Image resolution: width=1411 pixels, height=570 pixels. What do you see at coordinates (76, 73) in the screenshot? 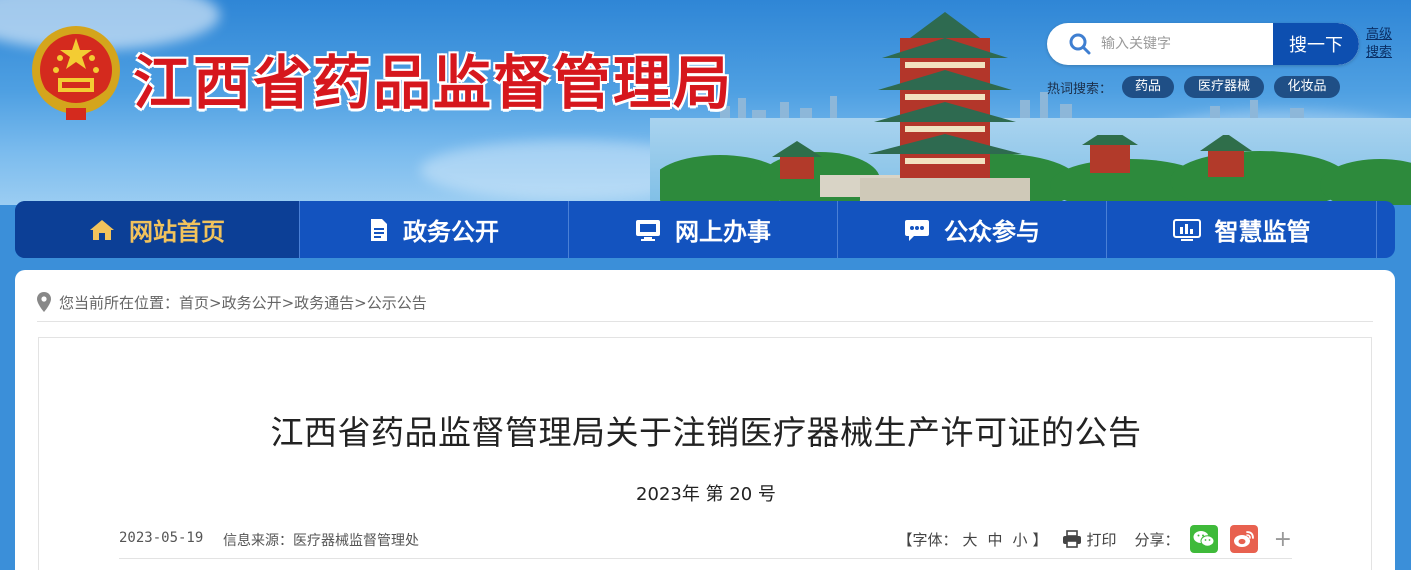
I see `national-emblem-logo` at bounding box center [76, 73].